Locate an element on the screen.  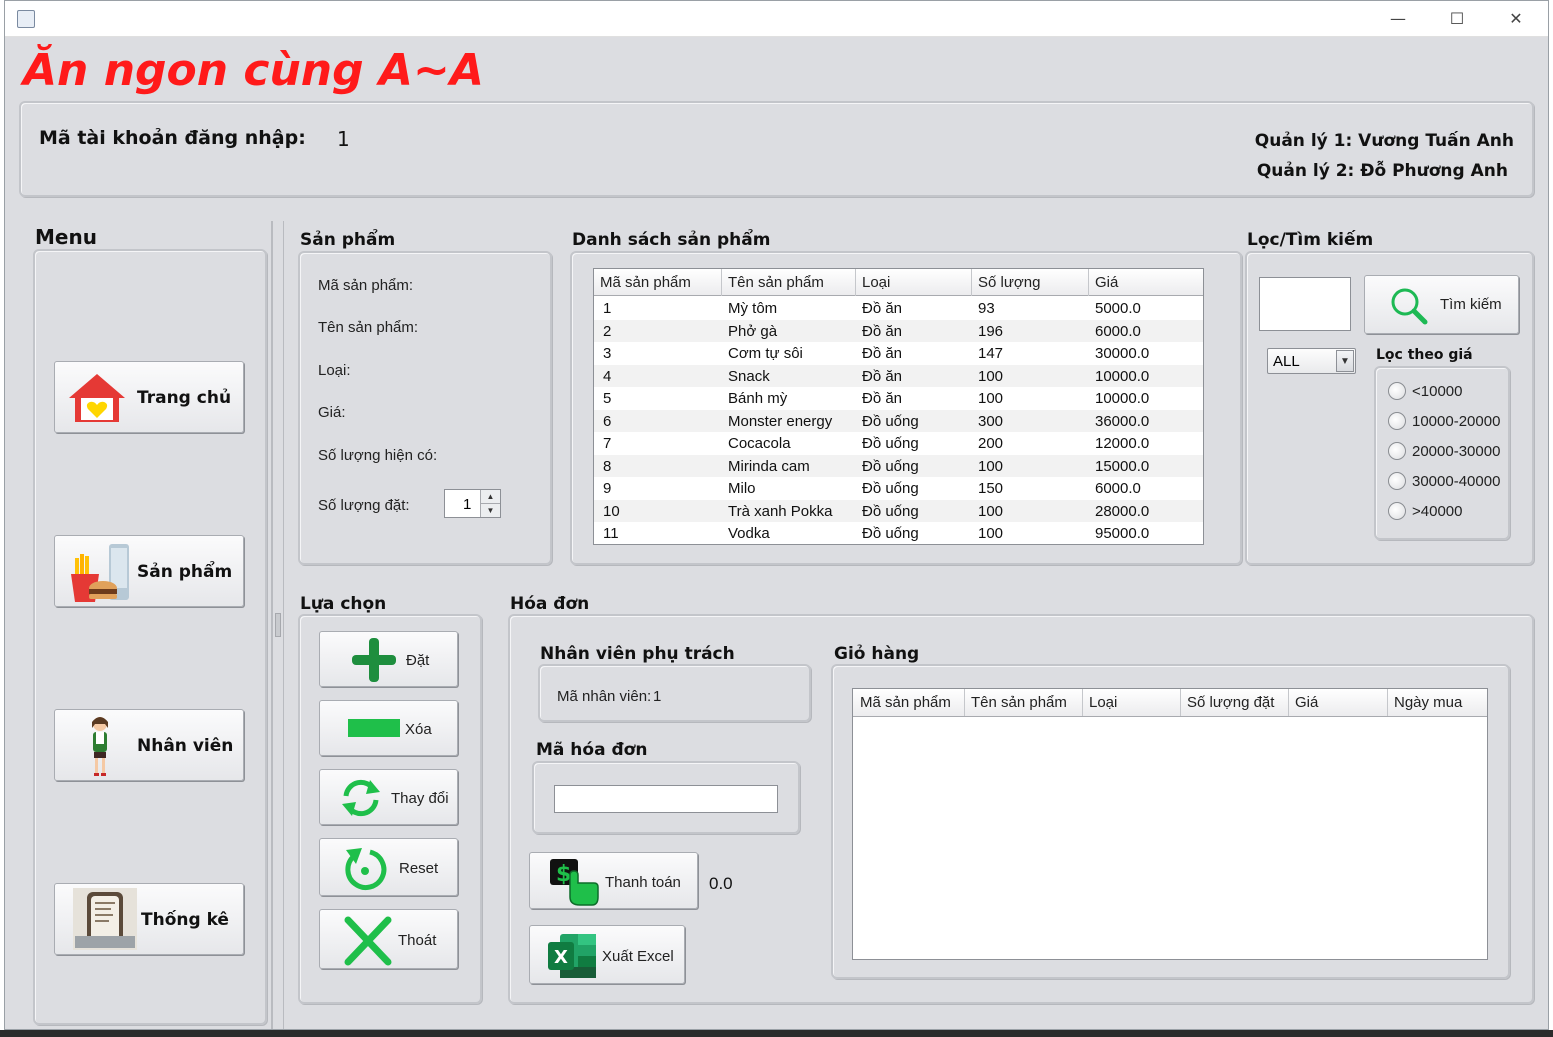
export-excel-label: Xuất Excel is located at coordinates (638, 956).